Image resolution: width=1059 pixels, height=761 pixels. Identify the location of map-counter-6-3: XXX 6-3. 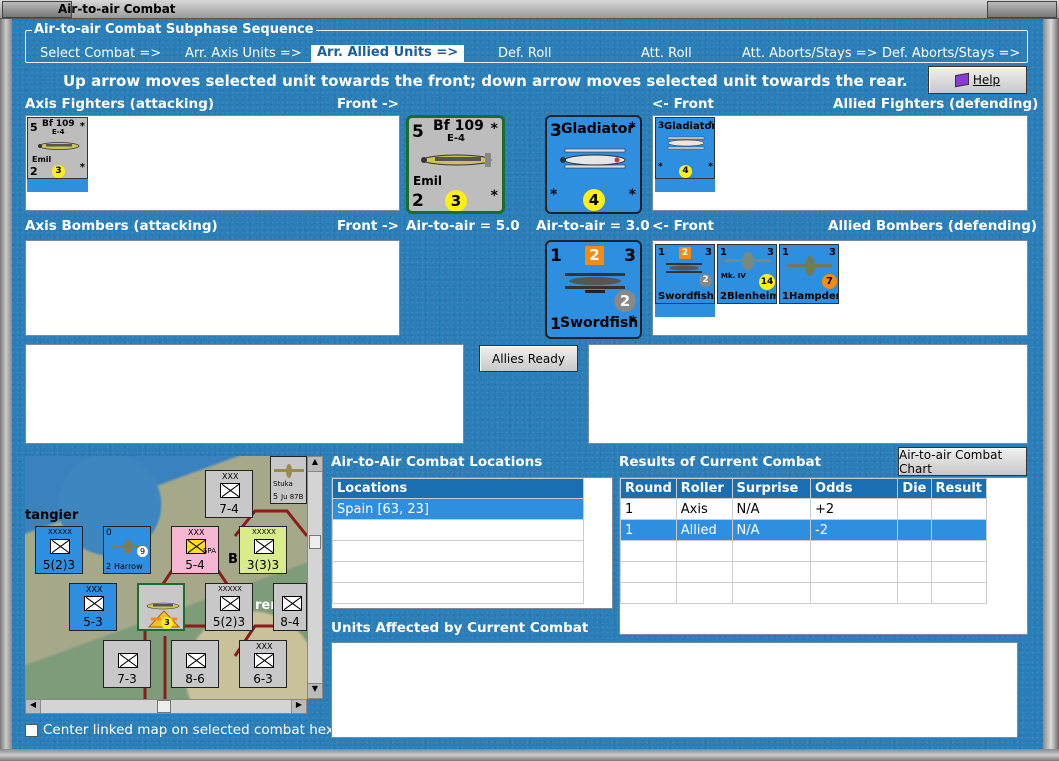
(263, 664).